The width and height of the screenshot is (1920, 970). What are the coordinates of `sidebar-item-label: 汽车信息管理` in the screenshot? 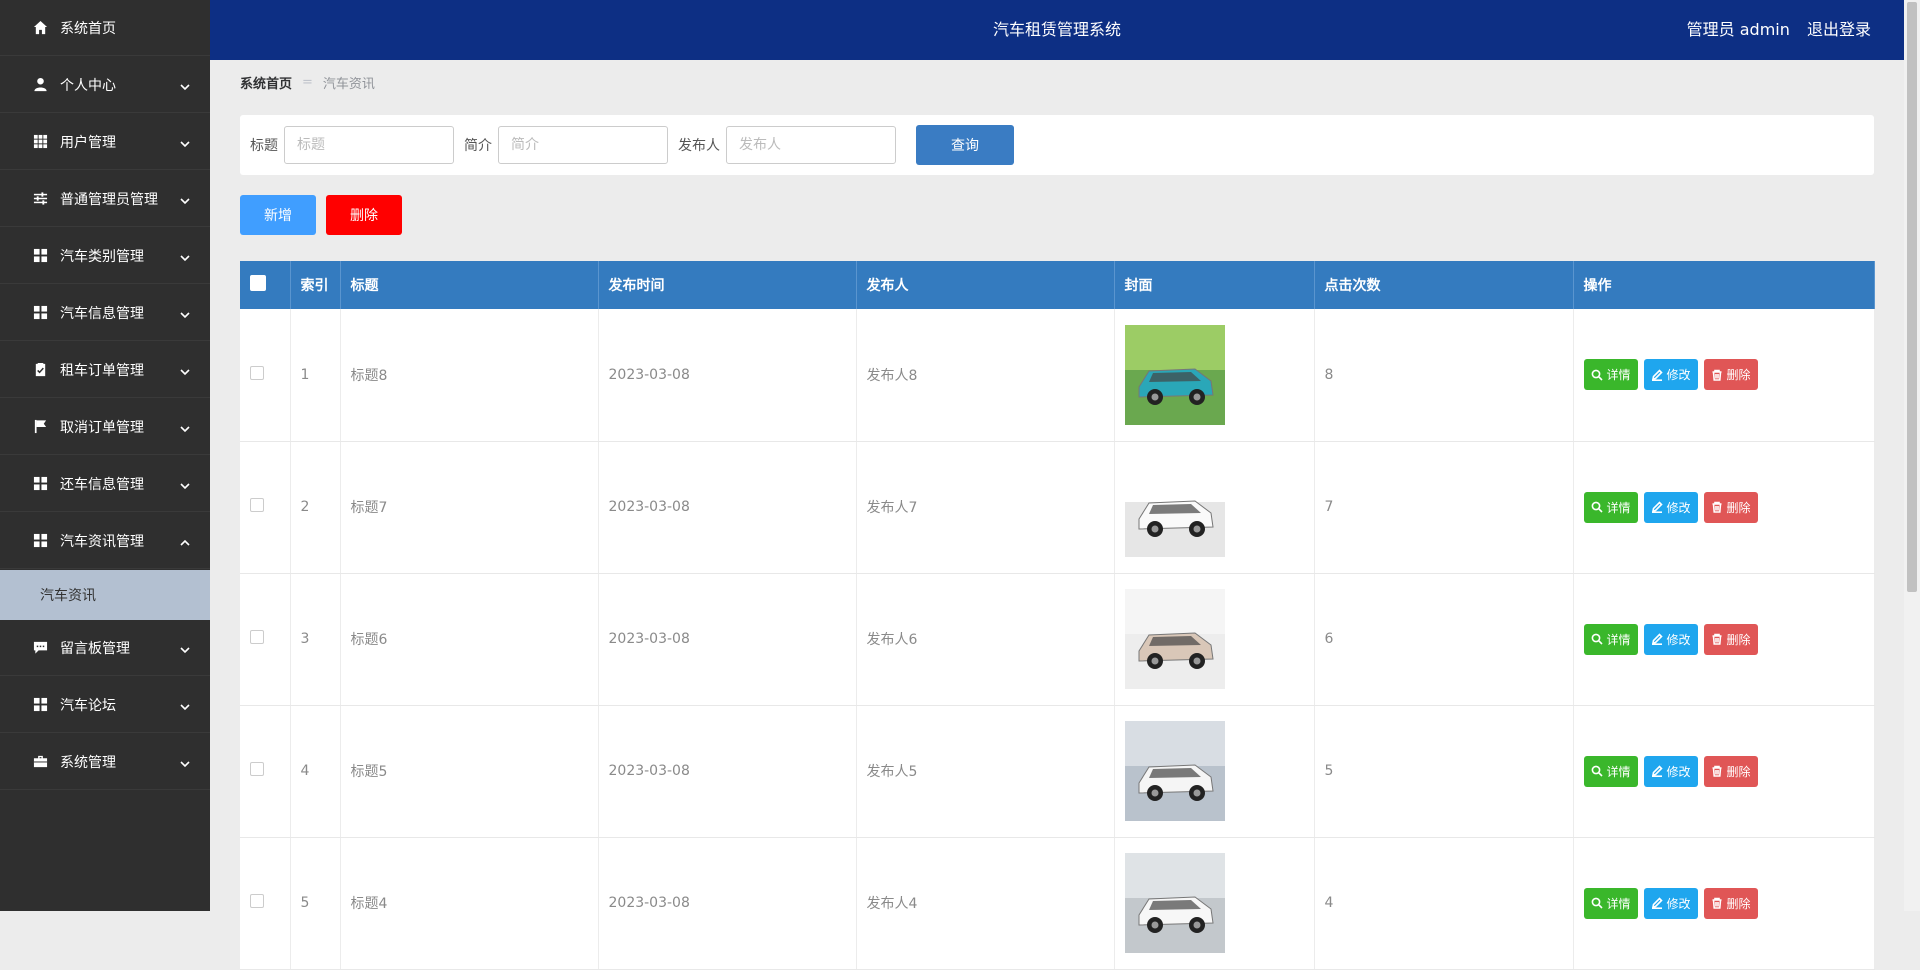 It's located at (102, 313).